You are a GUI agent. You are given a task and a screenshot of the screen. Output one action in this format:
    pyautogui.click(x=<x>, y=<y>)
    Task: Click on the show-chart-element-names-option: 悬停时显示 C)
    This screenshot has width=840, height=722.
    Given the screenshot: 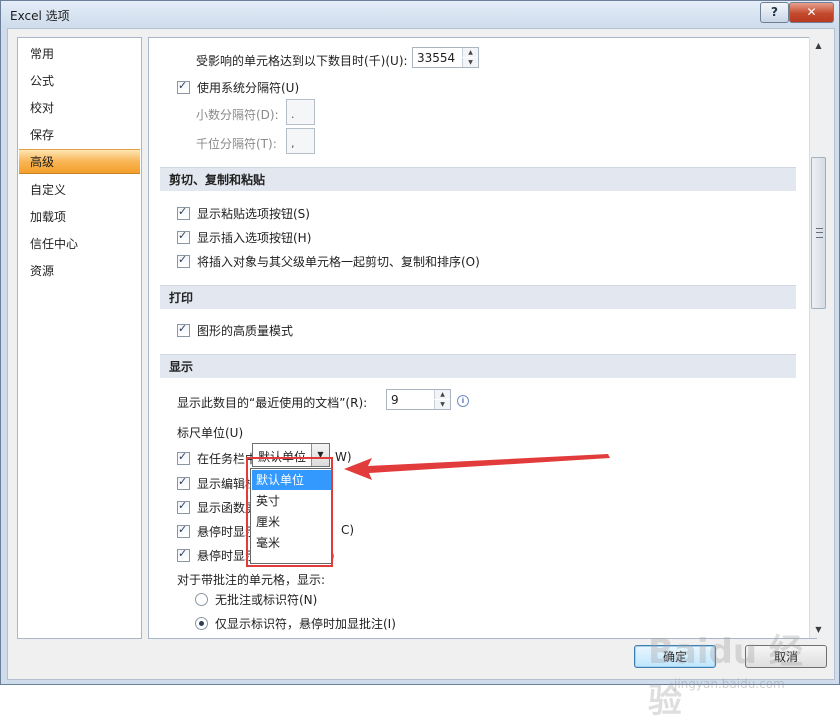 What is the action you would take?
    pyautogui.click(x=265, y=531)
    